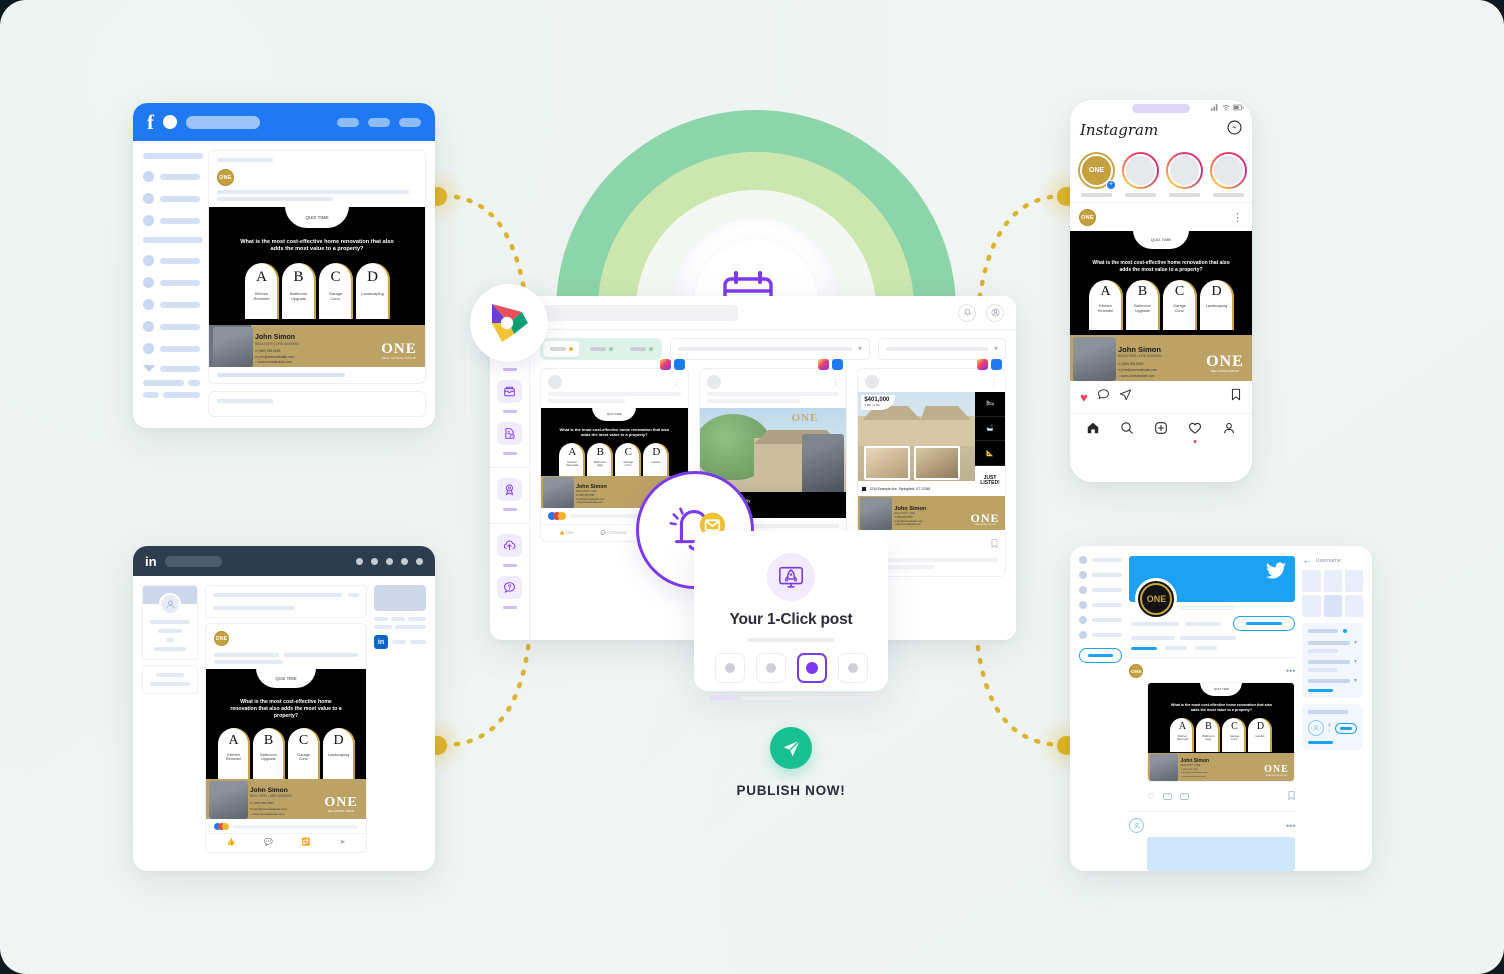 The image size is (1504, 974). What do you see at coordinates (566, 533) in the screenshot?
I see `like-icon: 👍 Like` at bounding box center [566, 533].